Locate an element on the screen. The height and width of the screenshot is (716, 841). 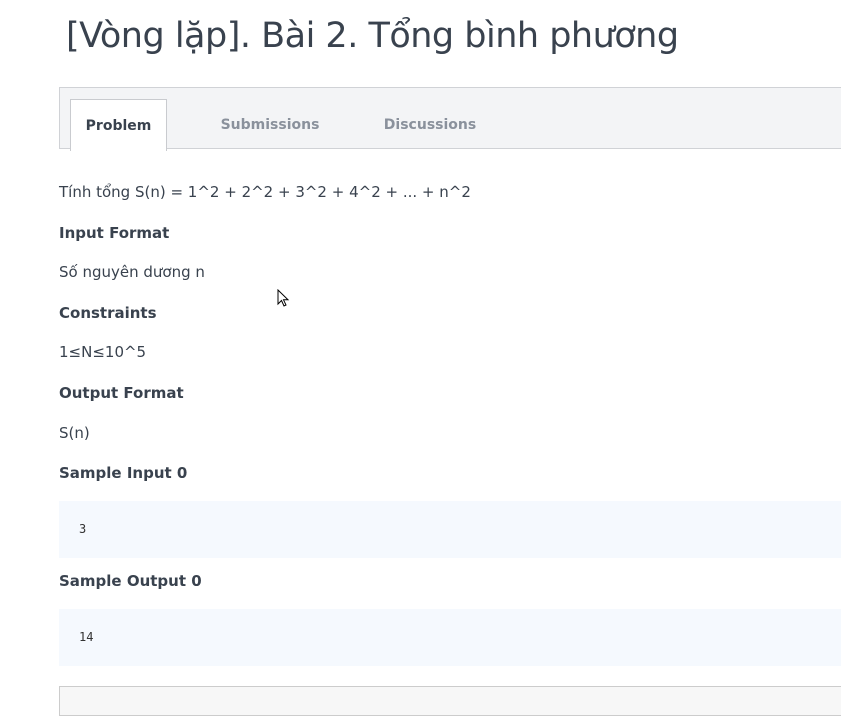
sample-output-heading: Sample Output 0 is located at coordinates (130, 581).